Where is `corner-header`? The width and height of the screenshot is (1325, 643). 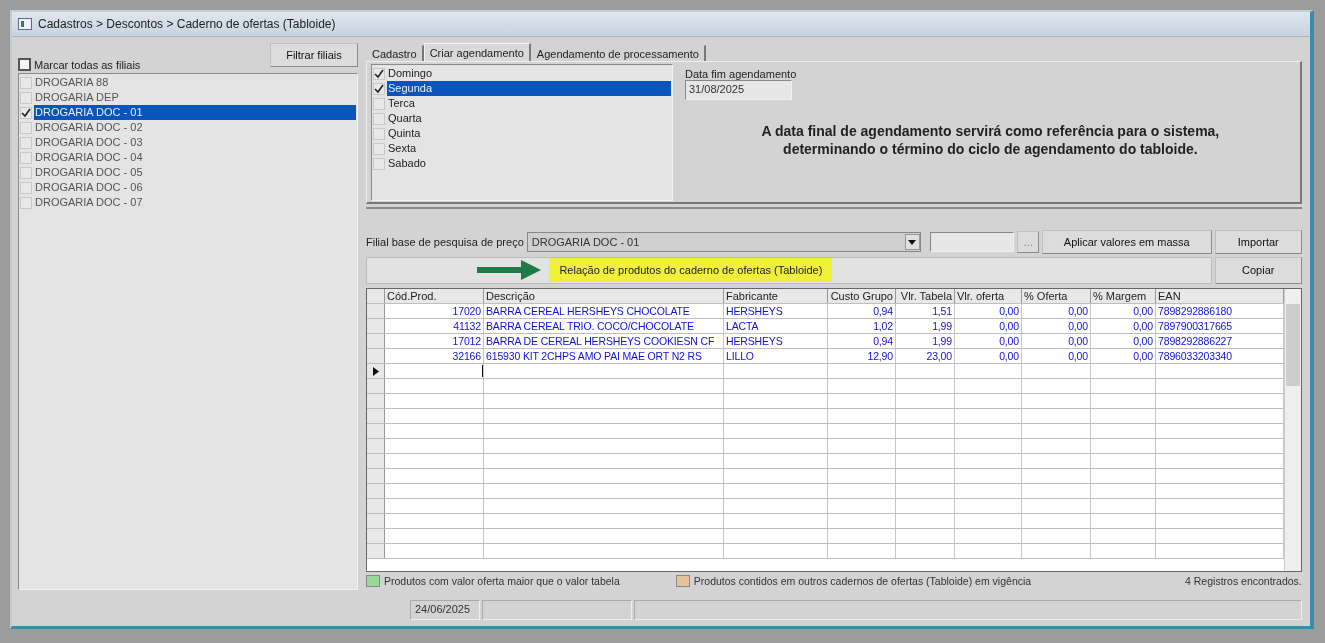
corner-header is located at coordinates (376, 296).